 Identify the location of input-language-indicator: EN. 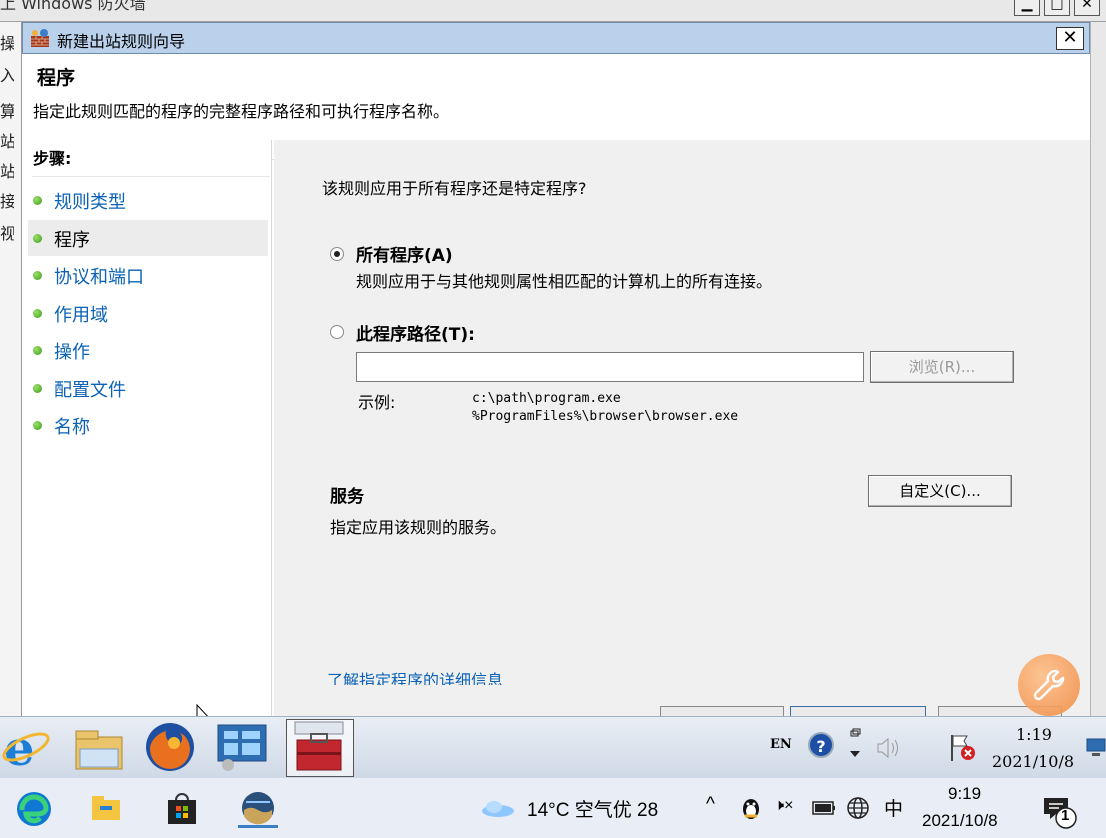
(781, 744).